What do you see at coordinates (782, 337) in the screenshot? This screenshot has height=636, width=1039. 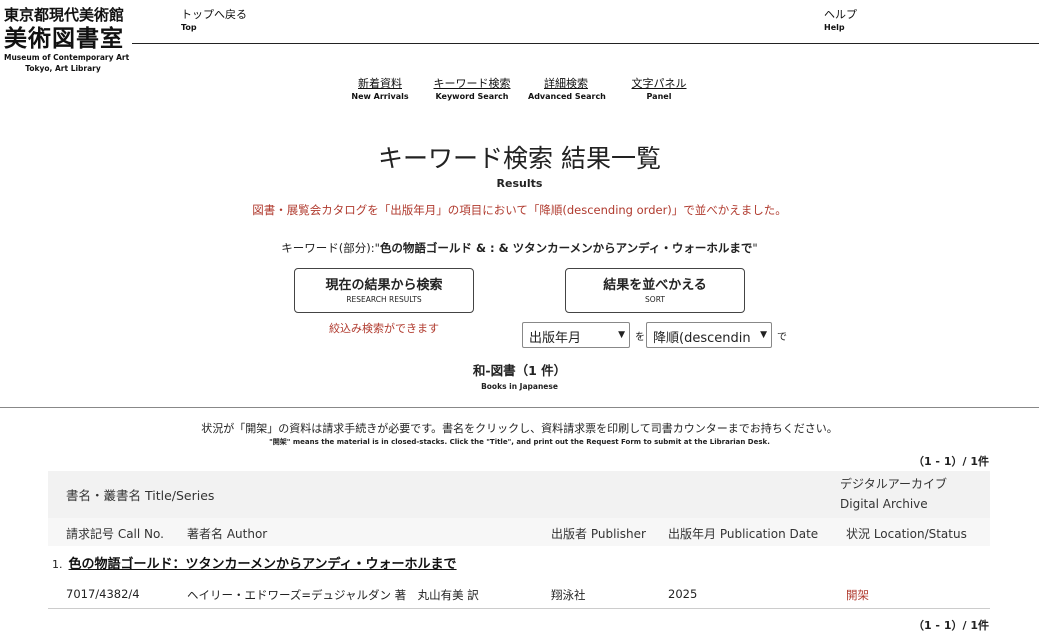 I see `sort-connector-de: で` at bounding box center [782, 337].